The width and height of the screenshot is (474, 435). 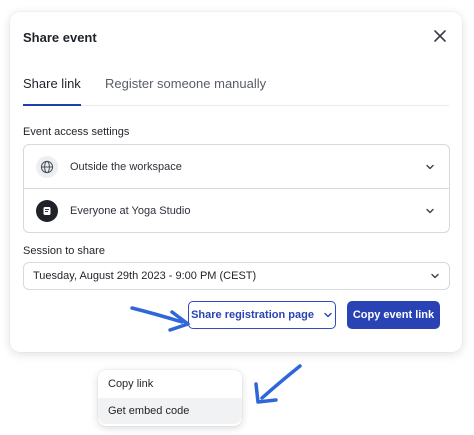 What do you see at coordinates (236, 211) in the screenshot?
I see `access-row-members: Everyone at Yoga Studio` at bounding box center [236, 211].